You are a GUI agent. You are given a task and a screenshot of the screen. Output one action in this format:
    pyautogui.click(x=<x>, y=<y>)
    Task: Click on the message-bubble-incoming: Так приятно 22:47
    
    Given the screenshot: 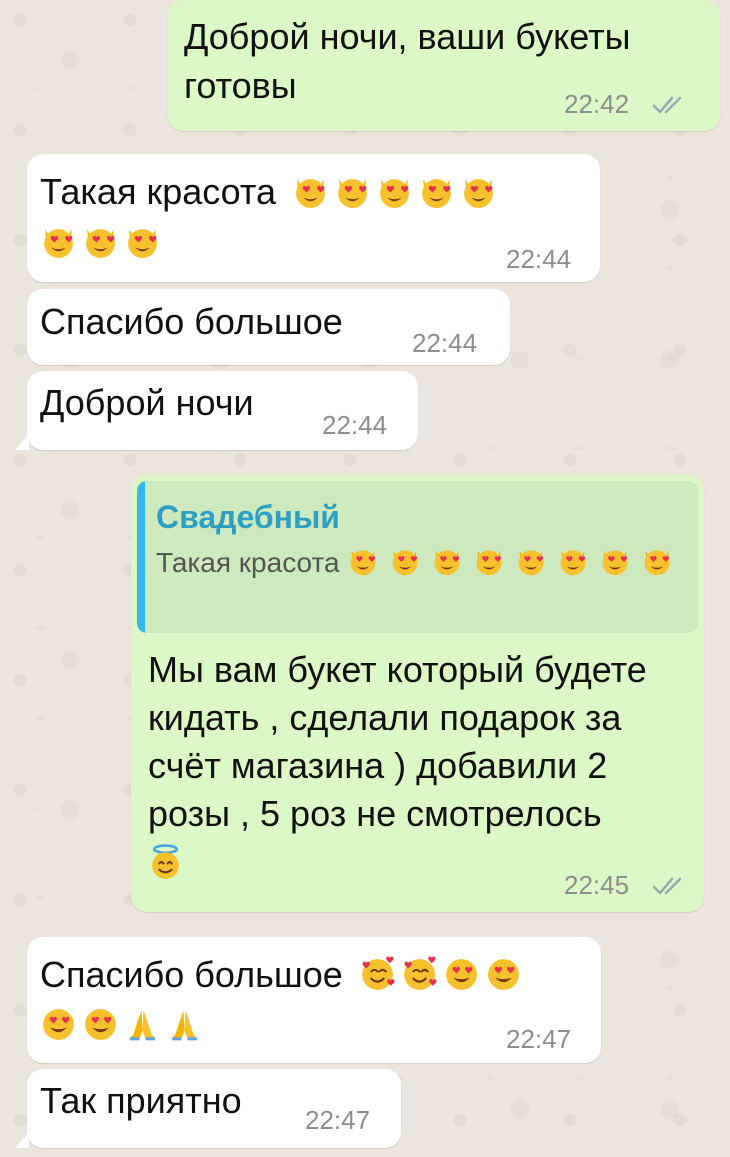 What is the action you would take?
    pyautogui.click(x=208, y=1108)
    